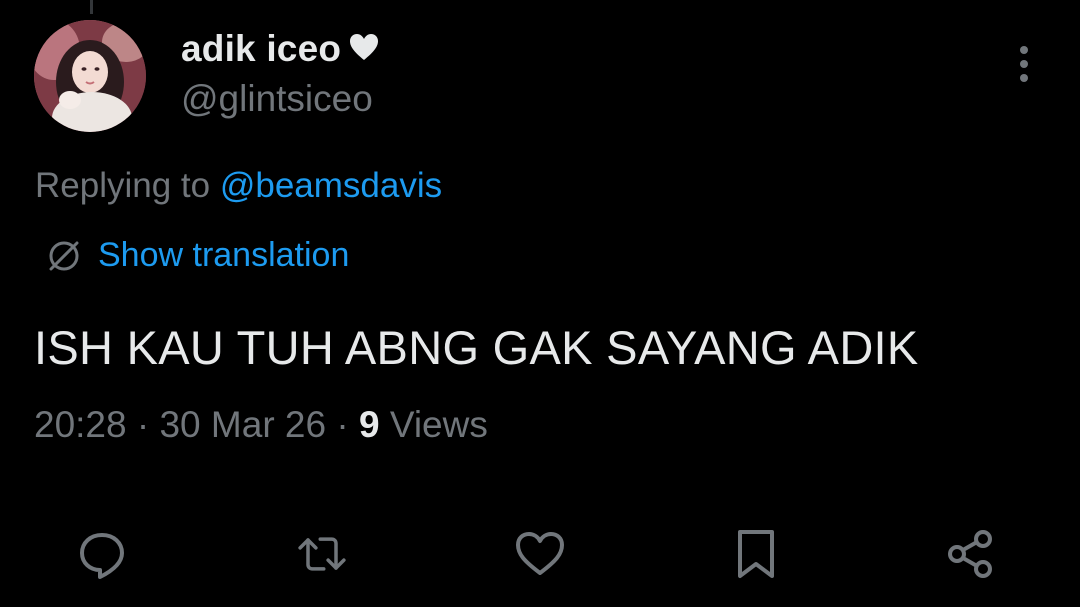 This screenshot has height=607, width=1080. I want to click on replying-to: Replying to @beamsdavis, so click(238, 186).